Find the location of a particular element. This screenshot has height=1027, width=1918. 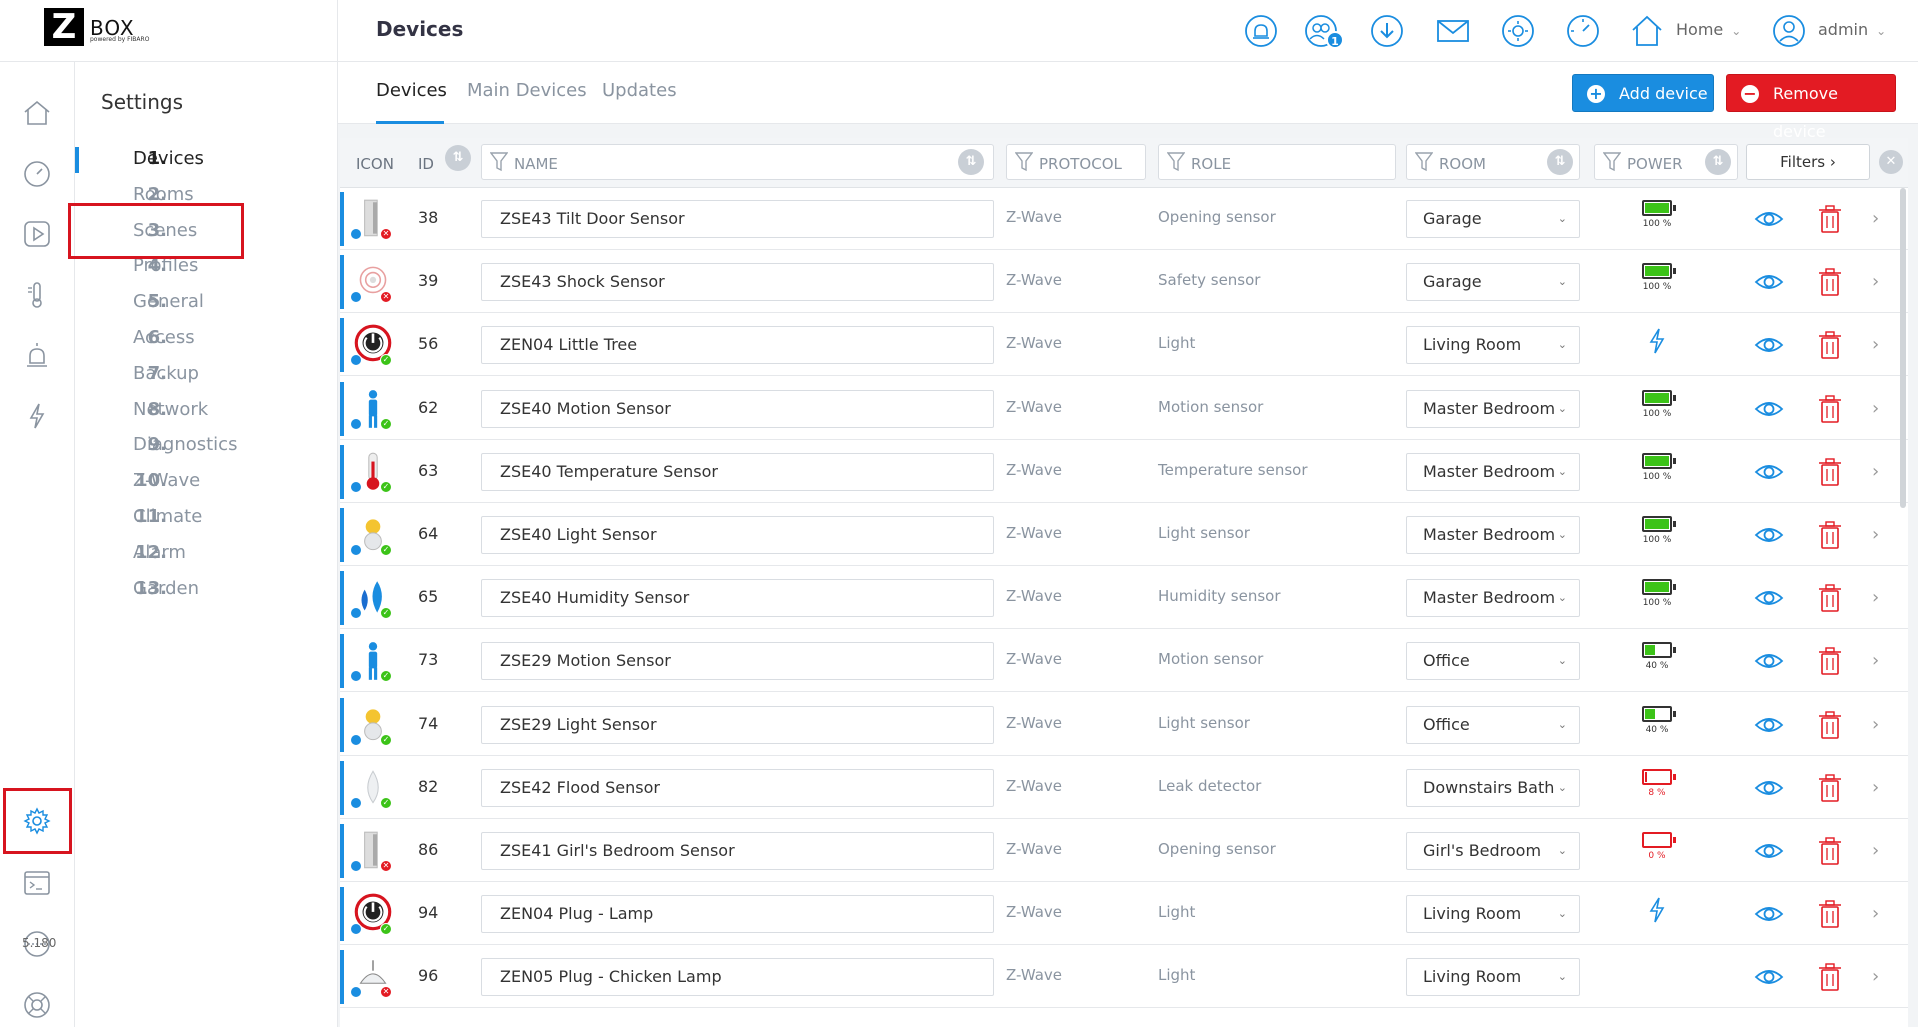

device-name-input: ZSE40 Light Sensor is located at coordinates (737, 535).